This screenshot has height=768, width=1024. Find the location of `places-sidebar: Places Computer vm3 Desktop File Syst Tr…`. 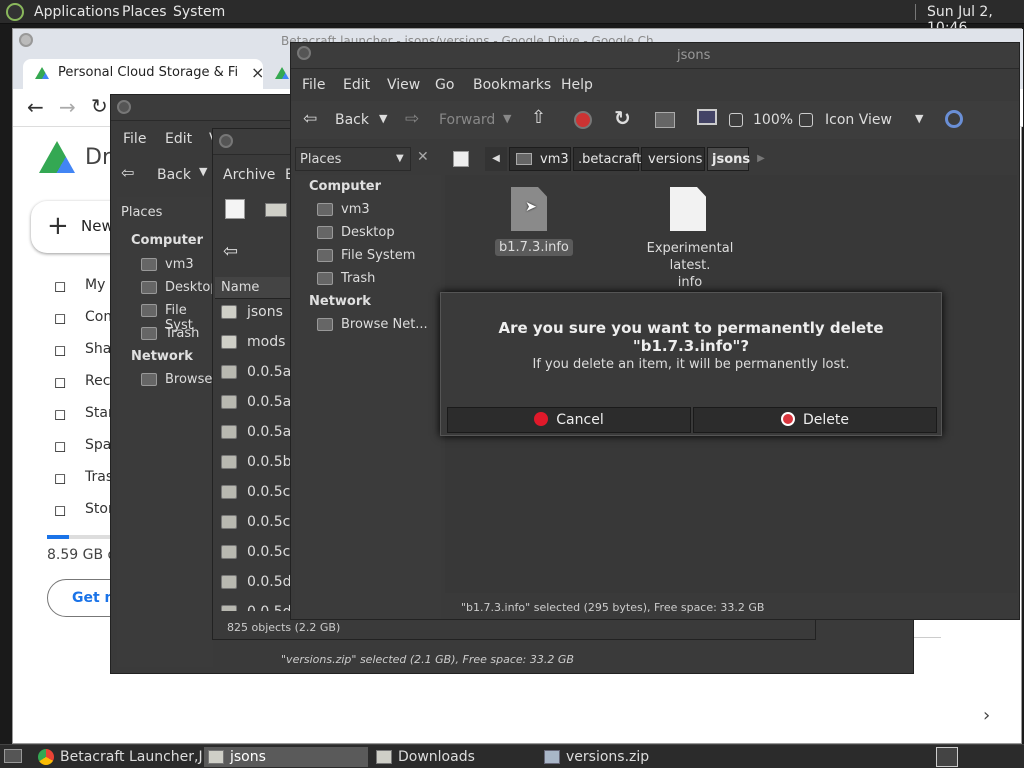

places-sidebar: Places Computer vm3 Desktop File Syst Tr… is located at coordinates (168, 432).